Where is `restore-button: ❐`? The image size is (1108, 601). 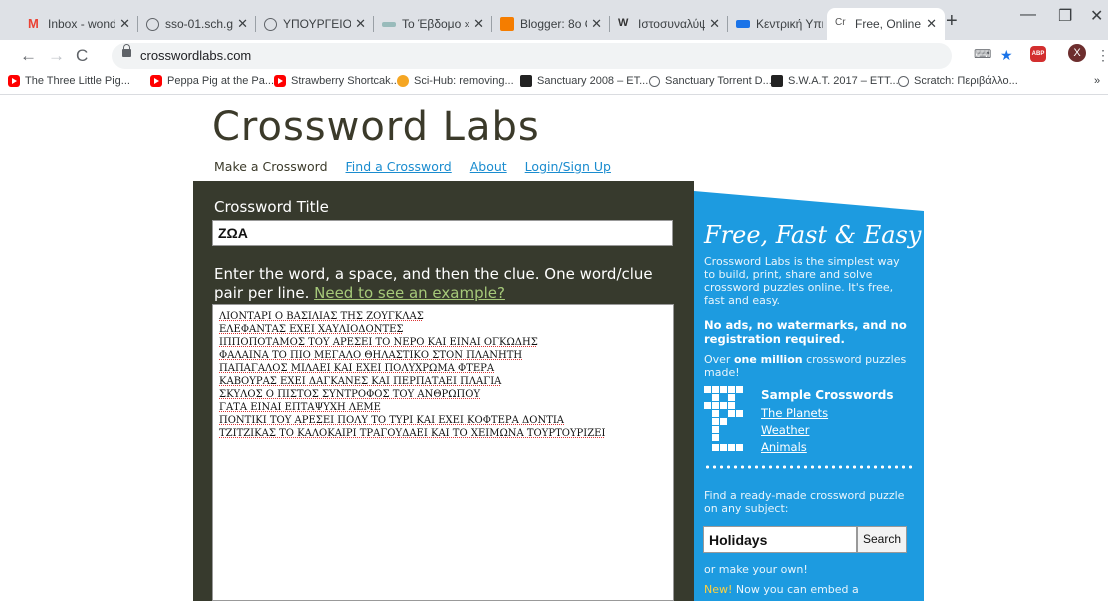 restore-button: ❐ is located at coordinates (1065, 16).